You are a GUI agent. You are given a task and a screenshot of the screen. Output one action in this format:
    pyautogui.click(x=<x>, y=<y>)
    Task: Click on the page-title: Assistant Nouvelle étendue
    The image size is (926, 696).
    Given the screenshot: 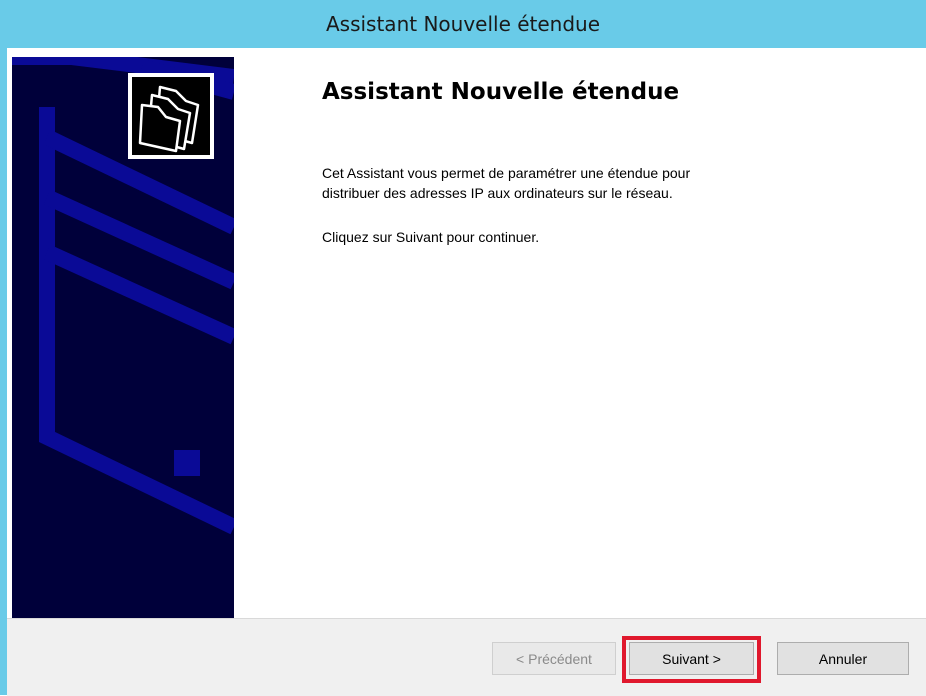 What is the action you would take?
    pyautogui.click(x=501, y=92)
    